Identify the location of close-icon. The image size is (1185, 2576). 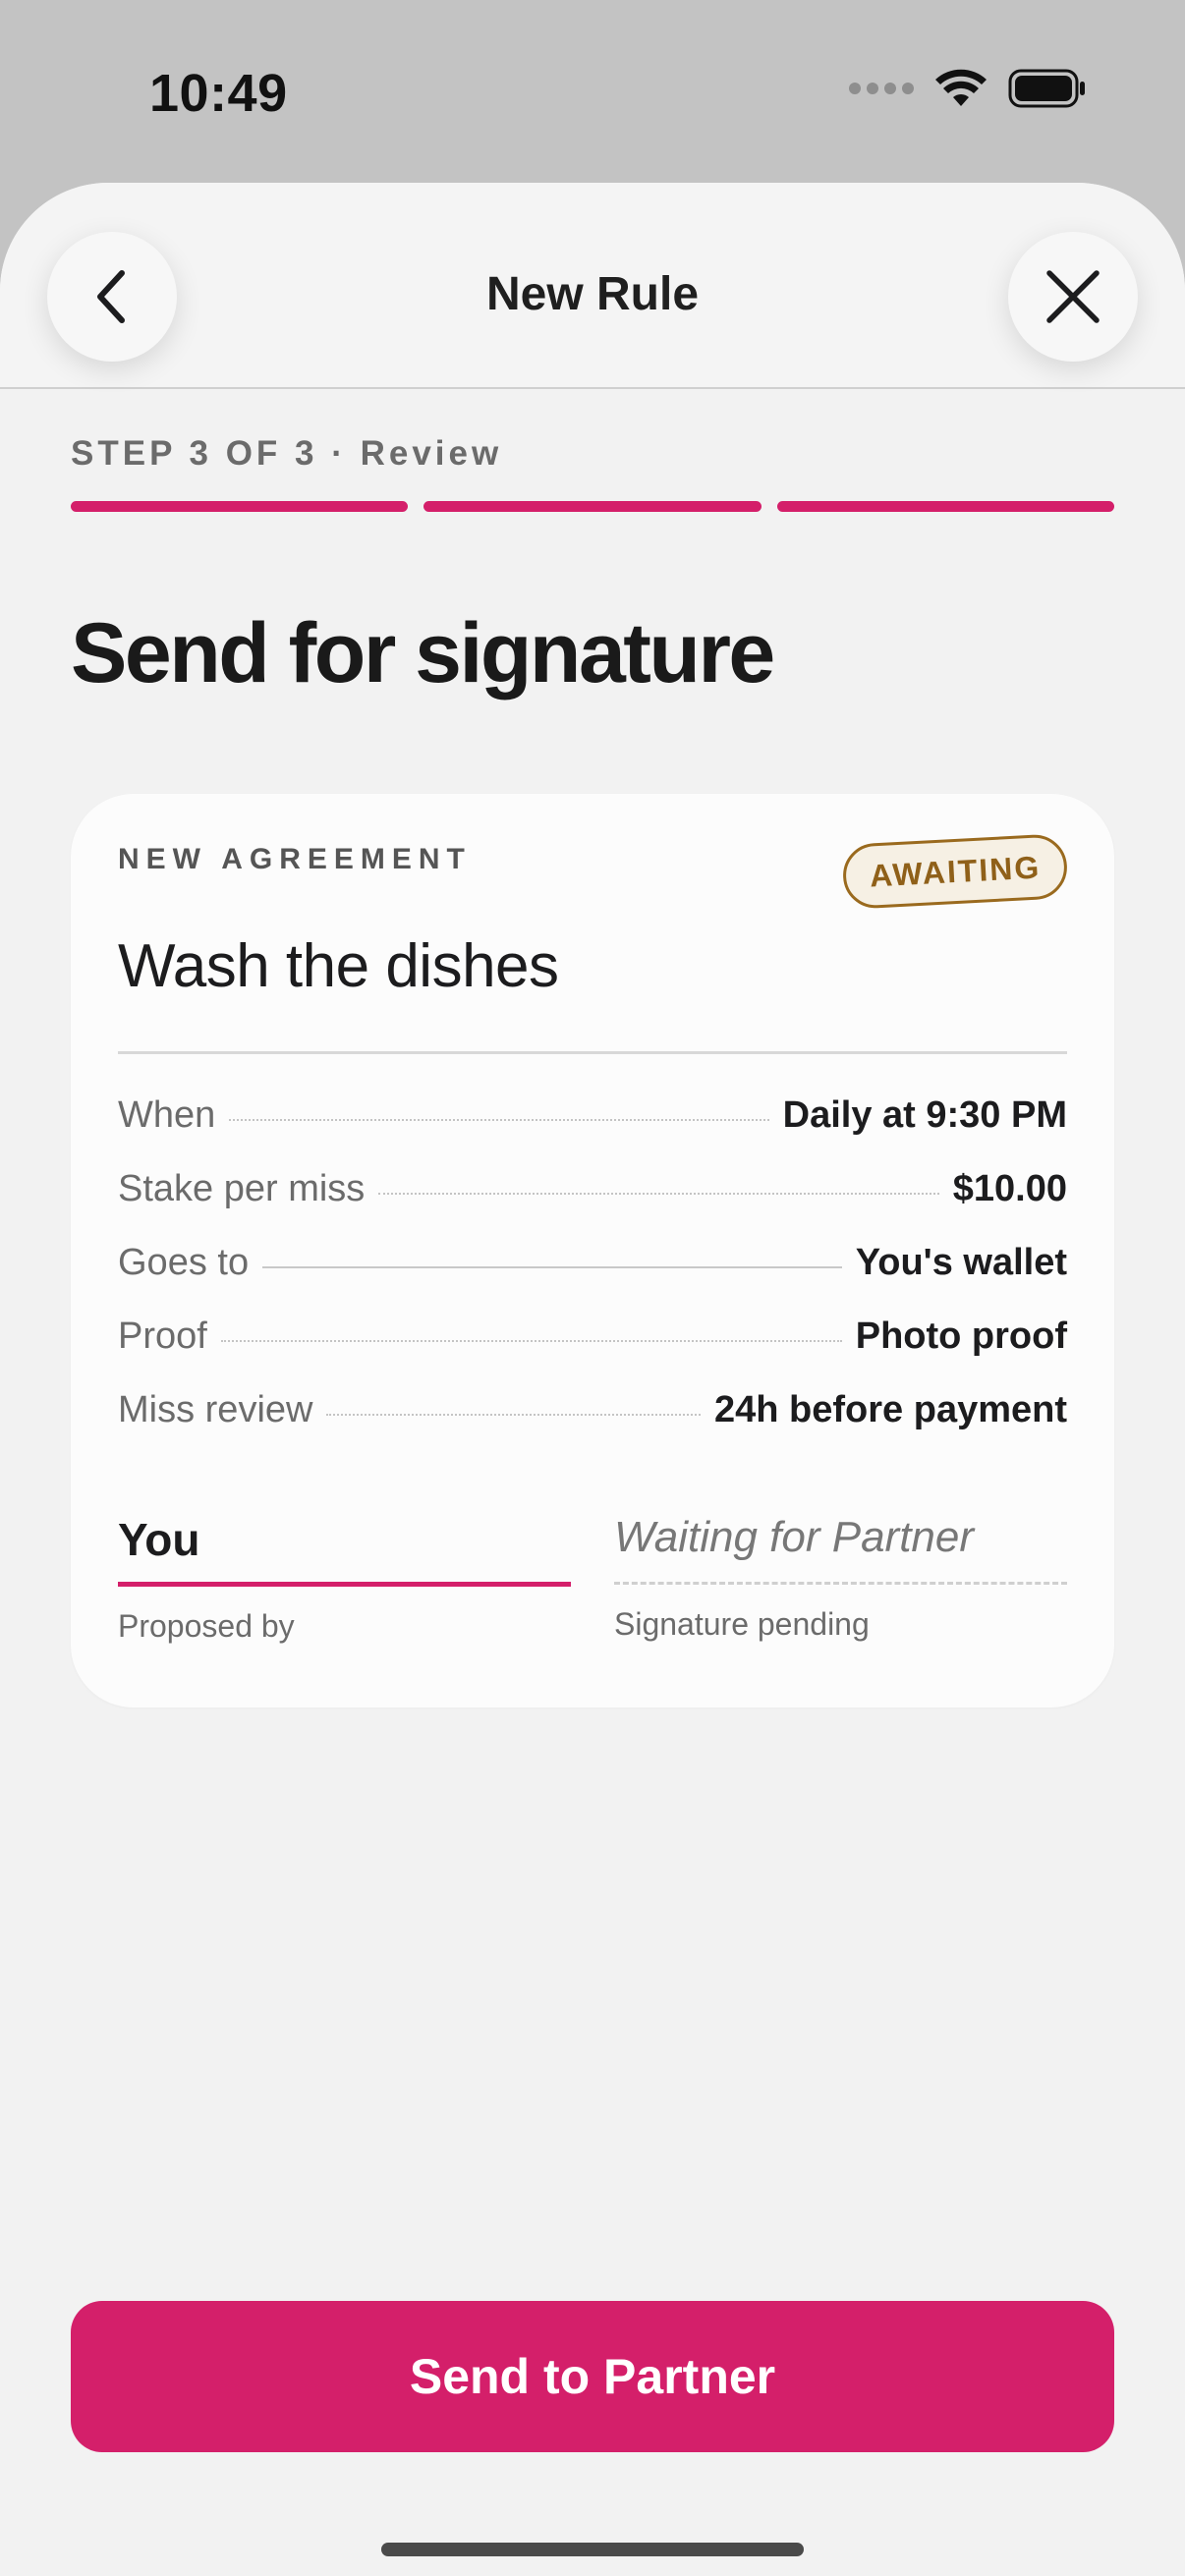
(1073, 296).